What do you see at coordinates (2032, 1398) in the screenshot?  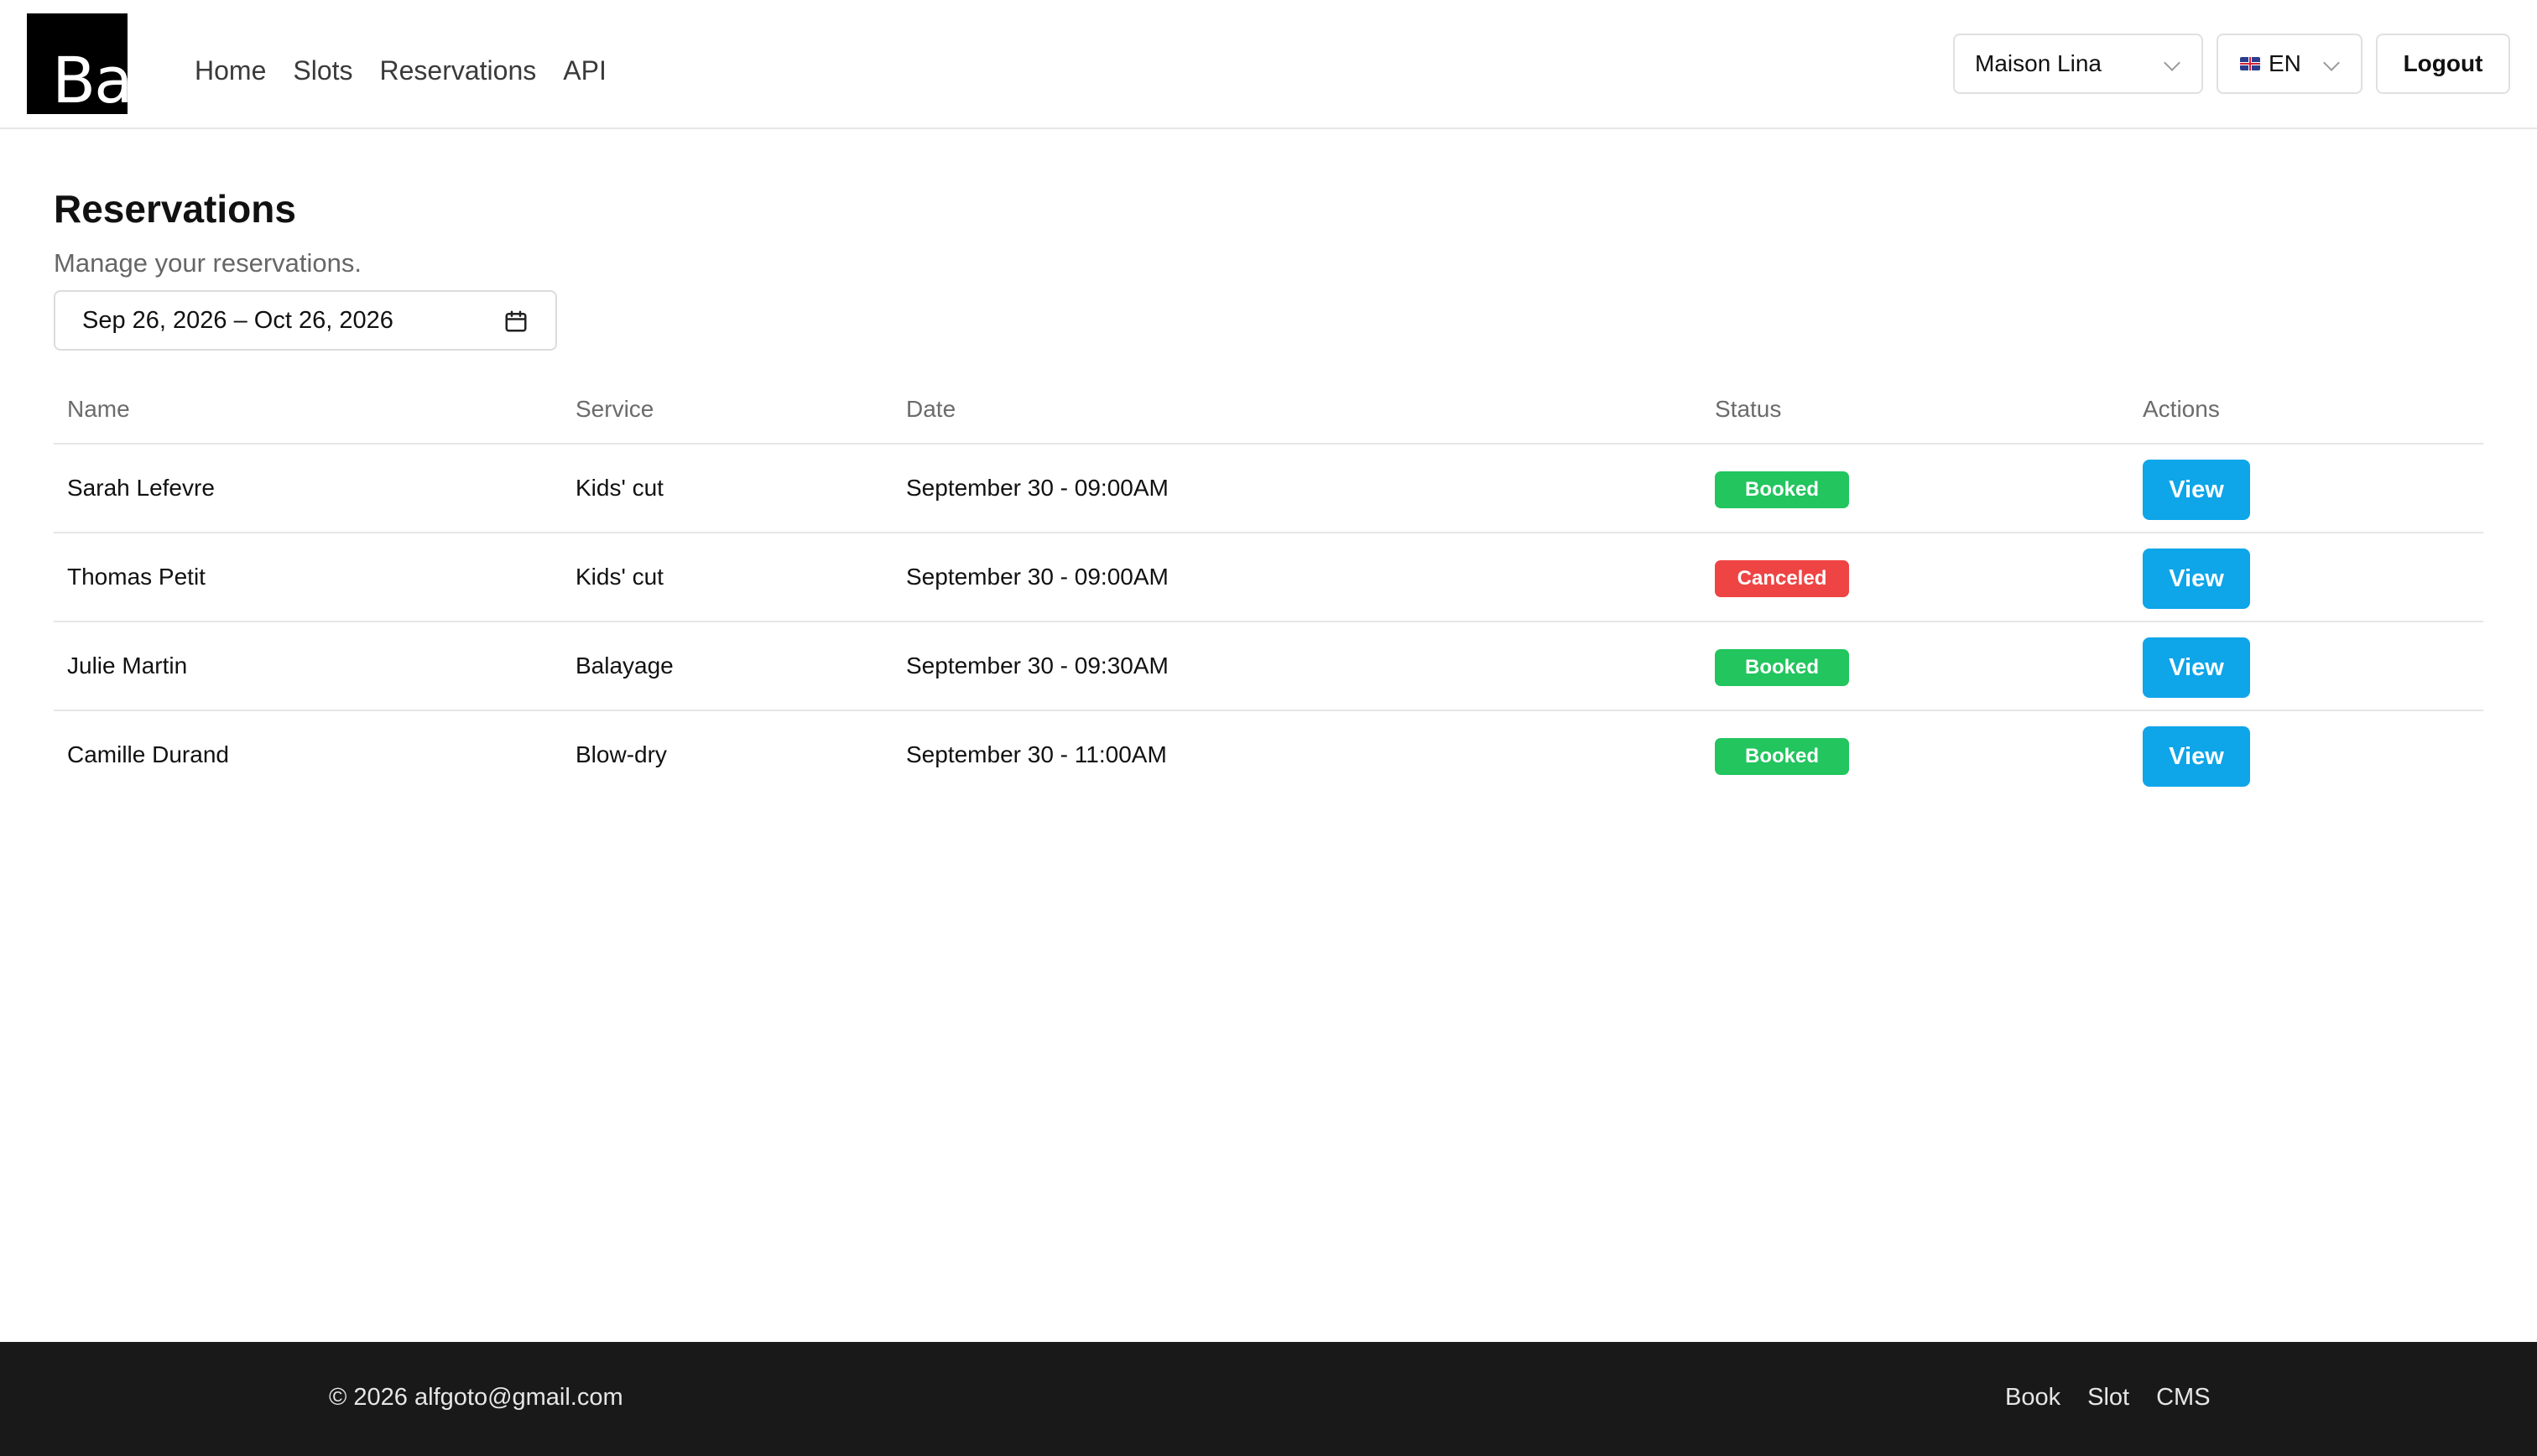 I see `footer-link-book: Book` at bounding box center [2032, 1398].